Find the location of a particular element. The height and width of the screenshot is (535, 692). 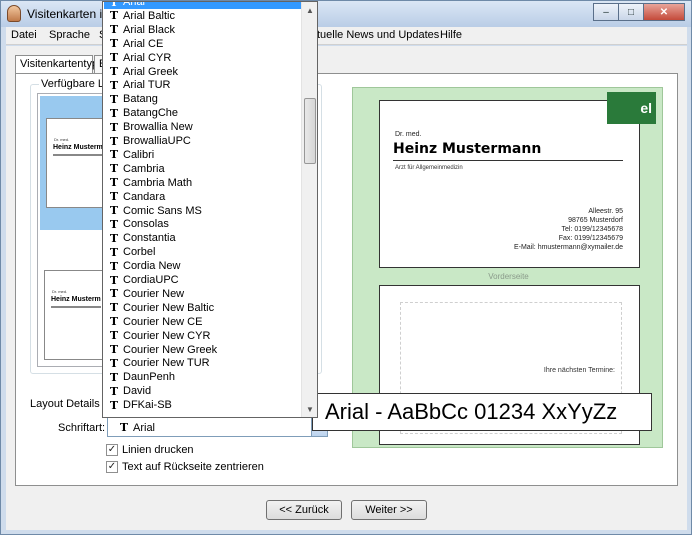

font-option: T Comic Sans MS is located at coordinates (202, 211).